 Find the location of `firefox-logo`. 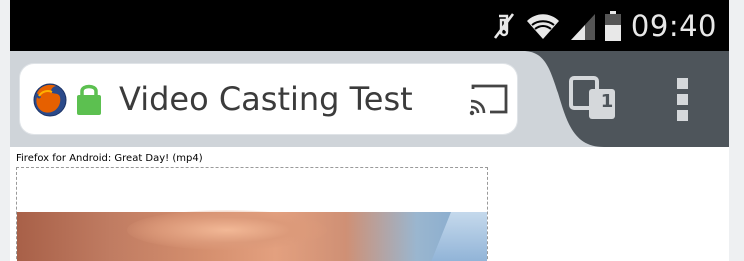

firefox-logo is located at coordinates (50, 100).